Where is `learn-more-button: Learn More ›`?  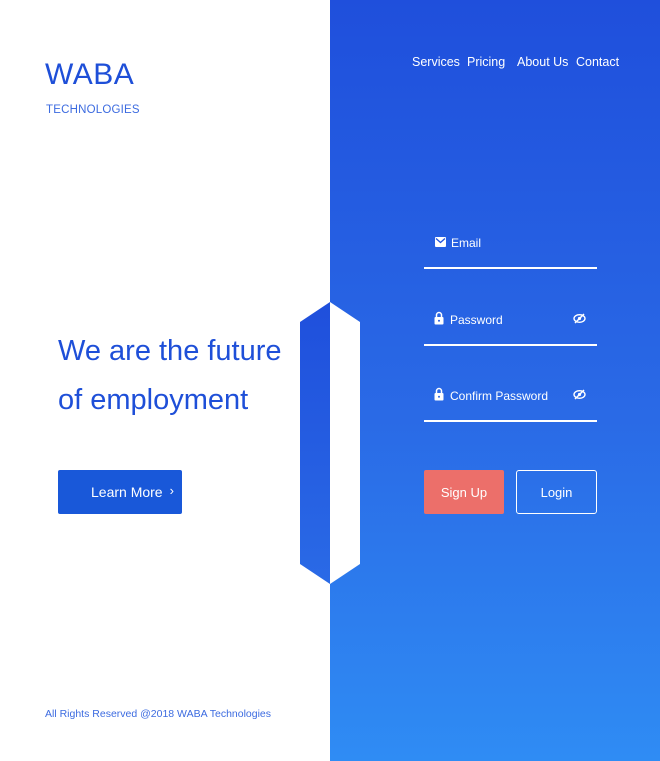
learn-more-button: Learn More › is located at coordinates (120, 492).